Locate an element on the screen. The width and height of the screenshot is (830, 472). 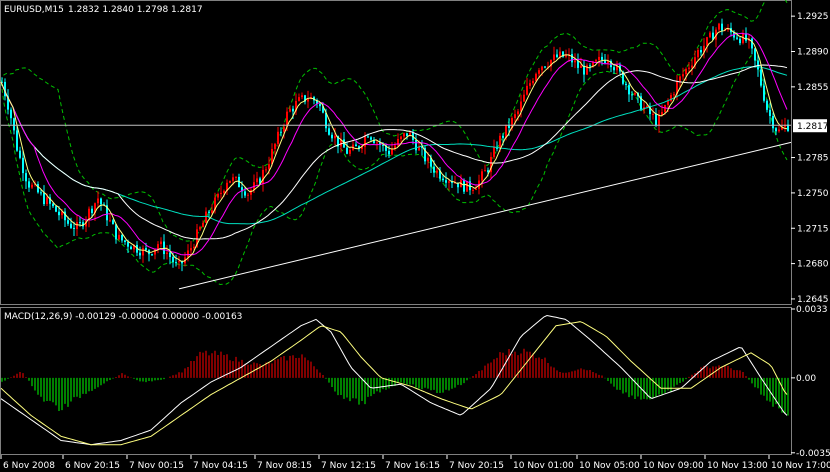
main-header-ohlc: 1.2832 1.2840 1.2798 1.2817 is located at coordinates (135, 10).